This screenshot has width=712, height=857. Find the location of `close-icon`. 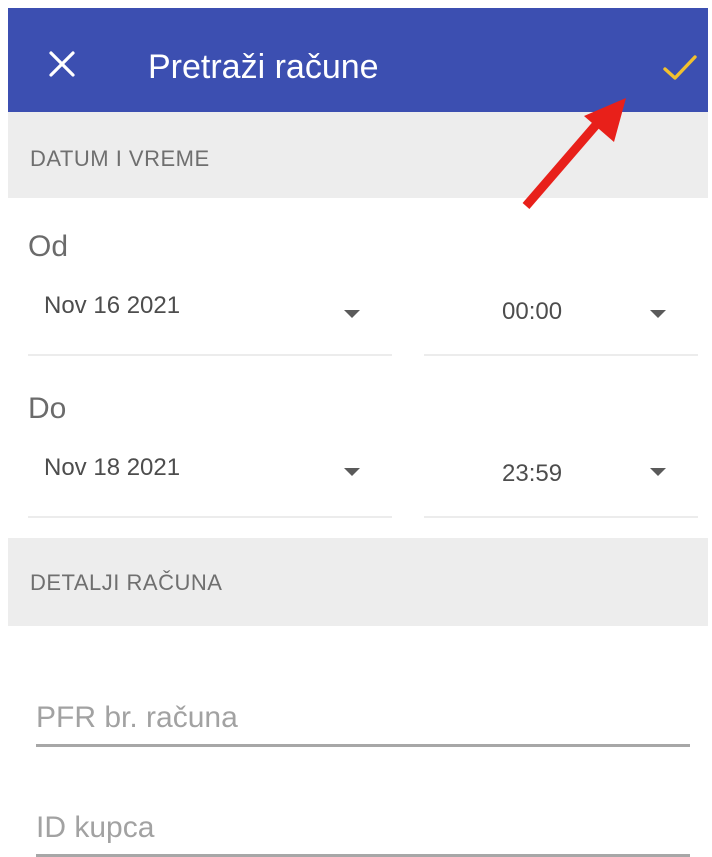

close-icon is located at coordinates (62, 64).